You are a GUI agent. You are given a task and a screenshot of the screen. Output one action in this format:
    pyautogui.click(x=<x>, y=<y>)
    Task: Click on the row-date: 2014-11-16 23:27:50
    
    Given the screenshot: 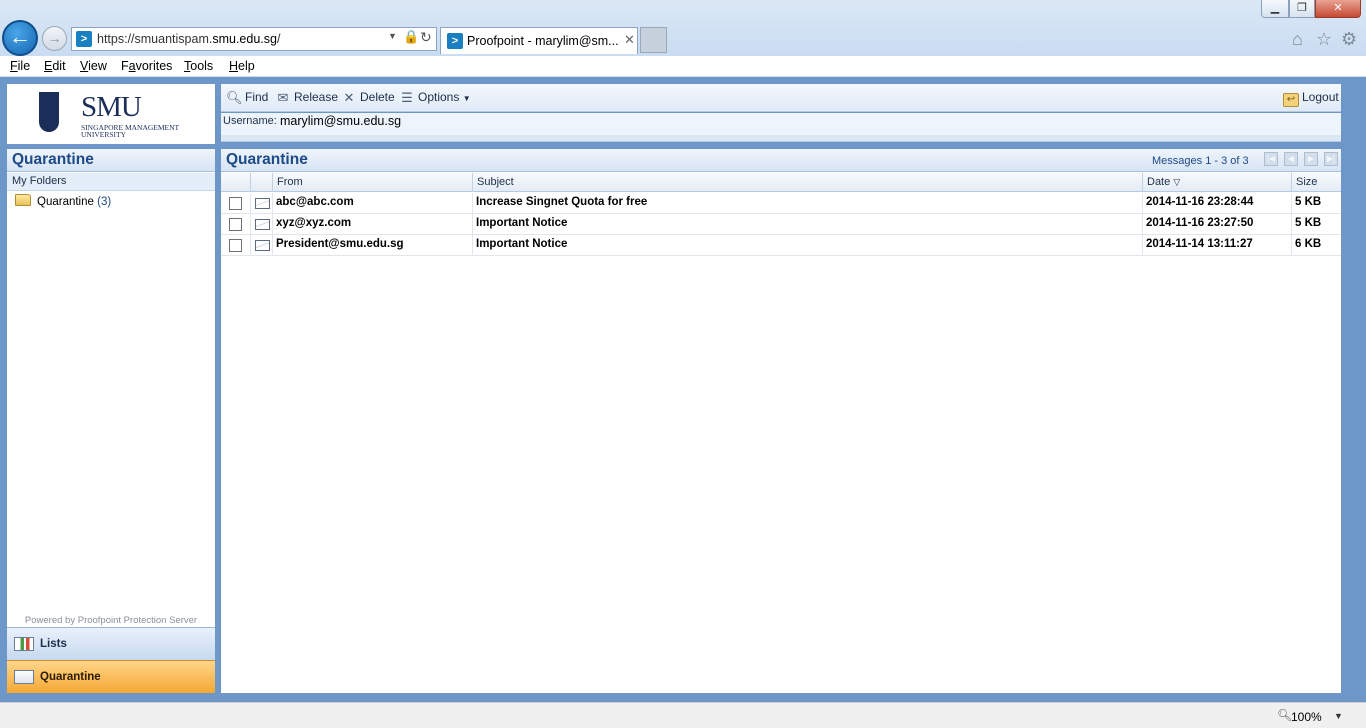 What is the action you would take?
    pyautogui.click(x=1216, y=224)
    